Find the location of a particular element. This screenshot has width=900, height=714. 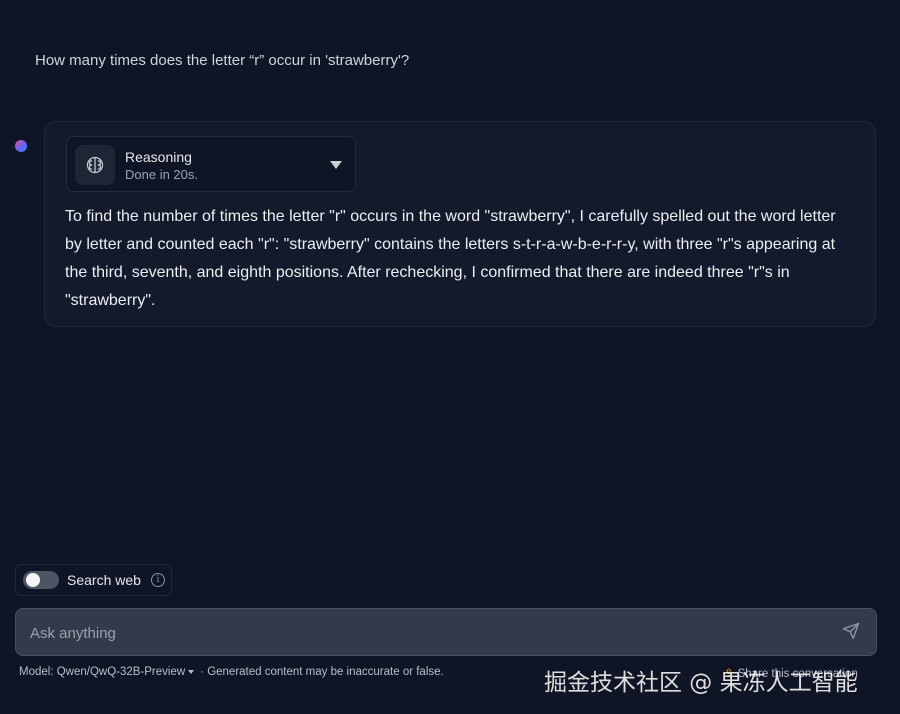

share-icon: ⇪ is located at coordinates (729, 674).